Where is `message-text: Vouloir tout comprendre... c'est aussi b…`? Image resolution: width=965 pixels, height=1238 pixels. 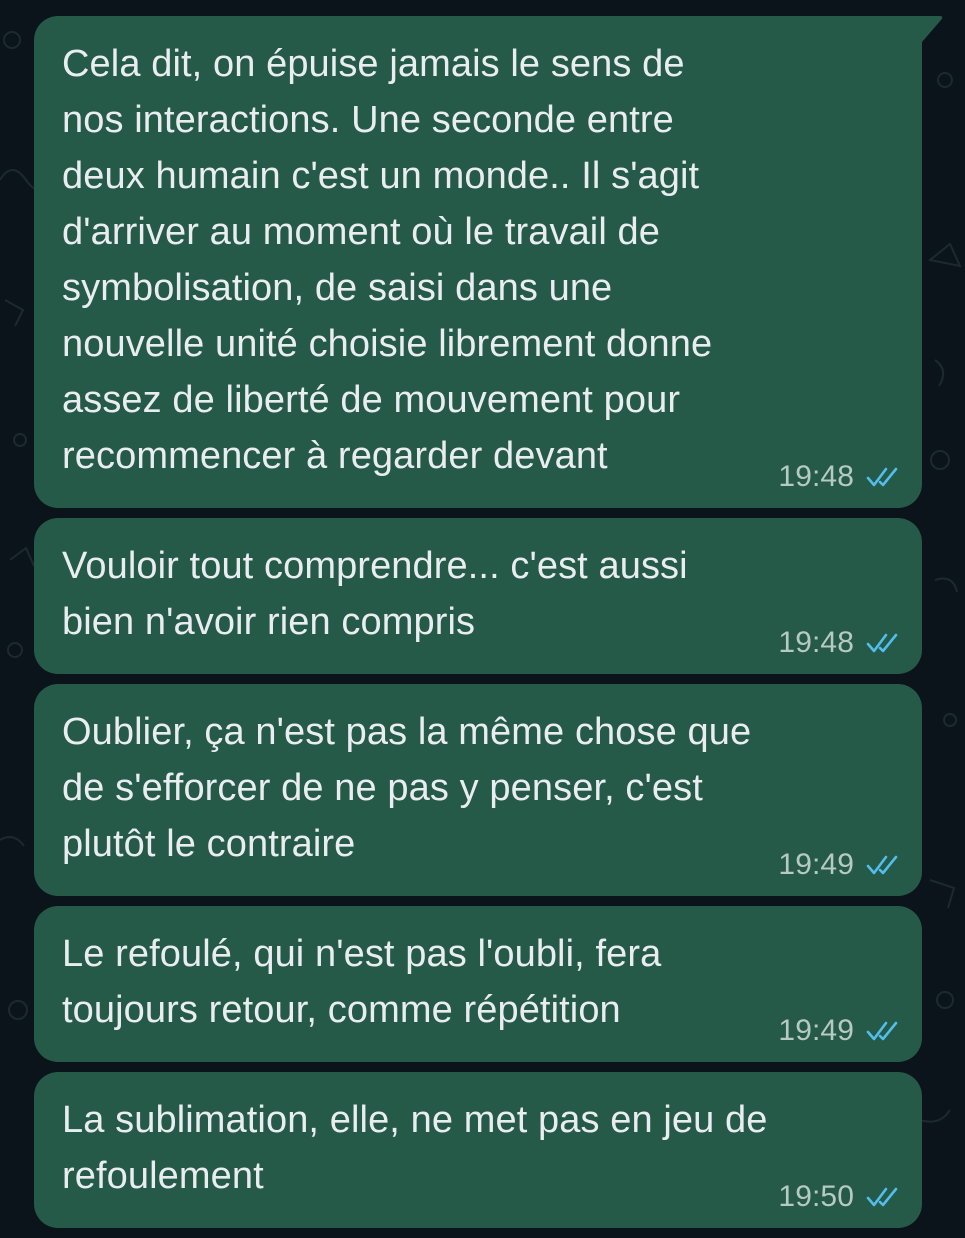
message-text: Vouloir tout comprendre... c'est aussi b… is located at coordinates (375, 594).